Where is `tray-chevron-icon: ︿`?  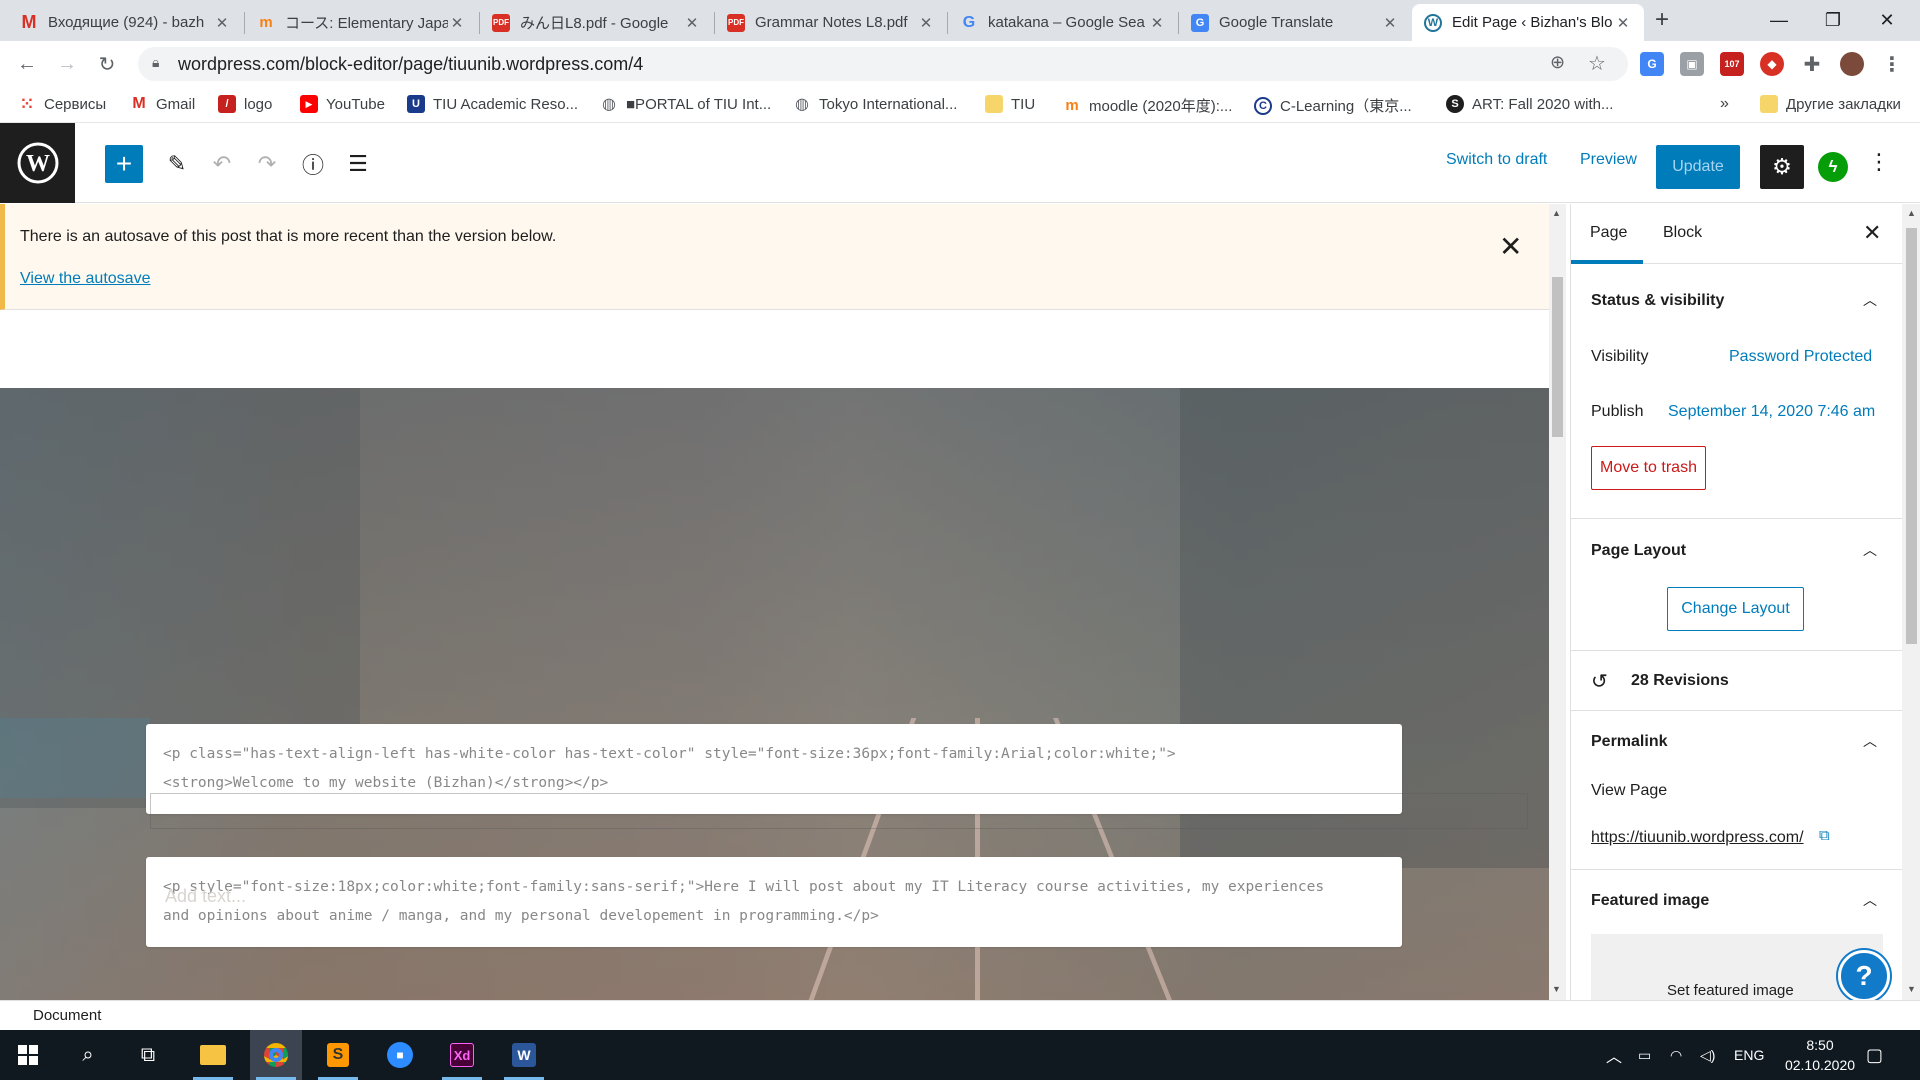
tray-chevron-icon: ︿ is located at coordinates (1614, 1055).